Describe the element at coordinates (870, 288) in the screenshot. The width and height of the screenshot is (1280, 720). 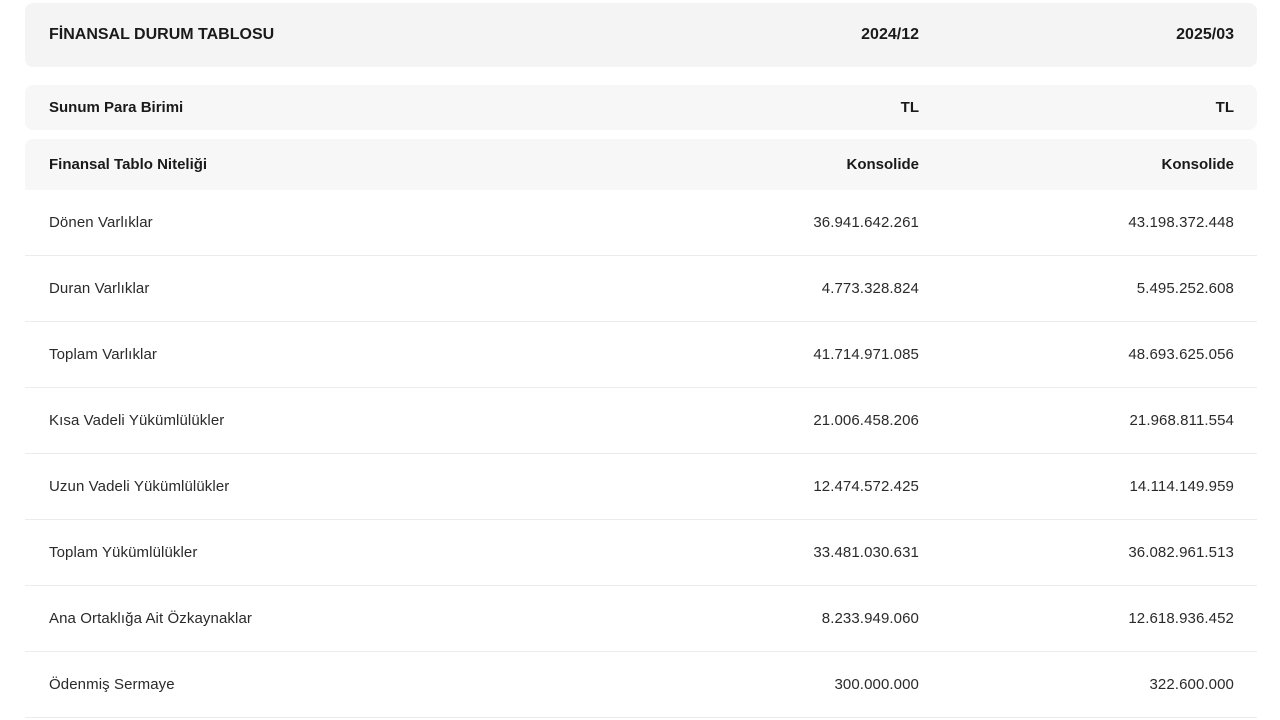
I see `row-value-1: 4.773.328.824` at that location.